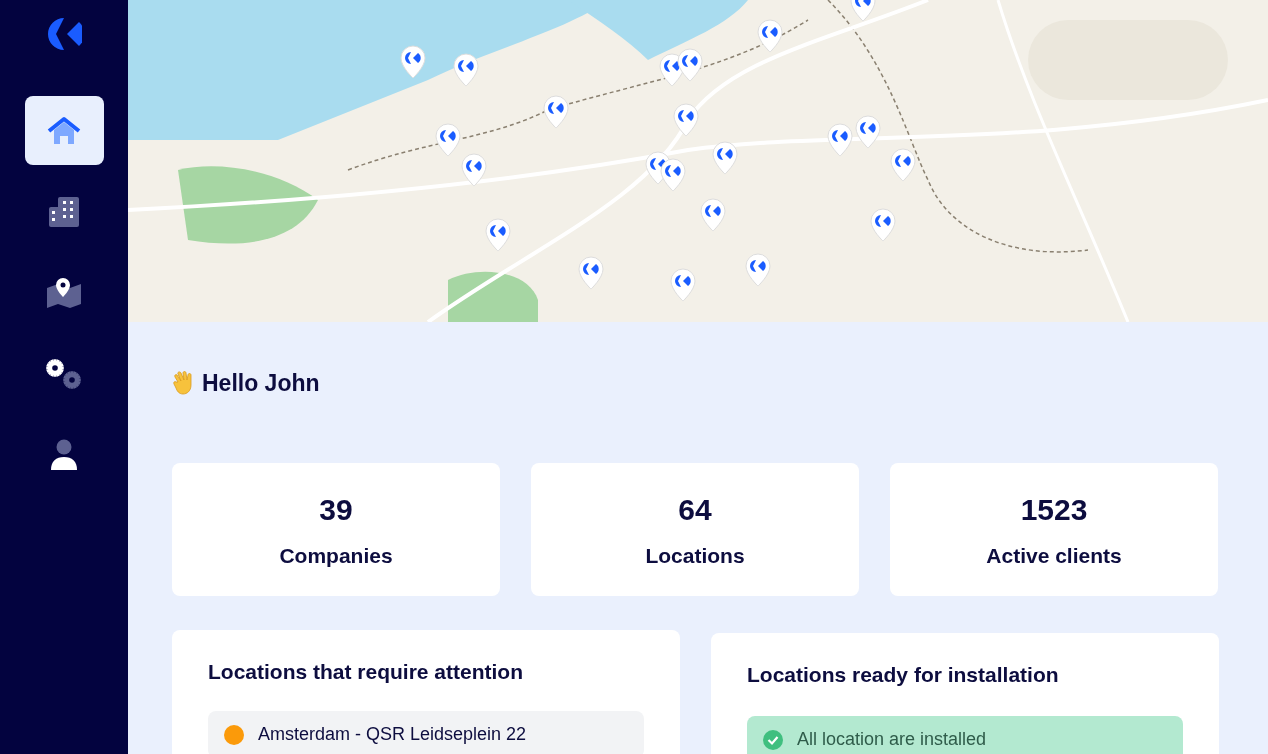  I want to click on stat-value: 1523, so click(1054, 509).